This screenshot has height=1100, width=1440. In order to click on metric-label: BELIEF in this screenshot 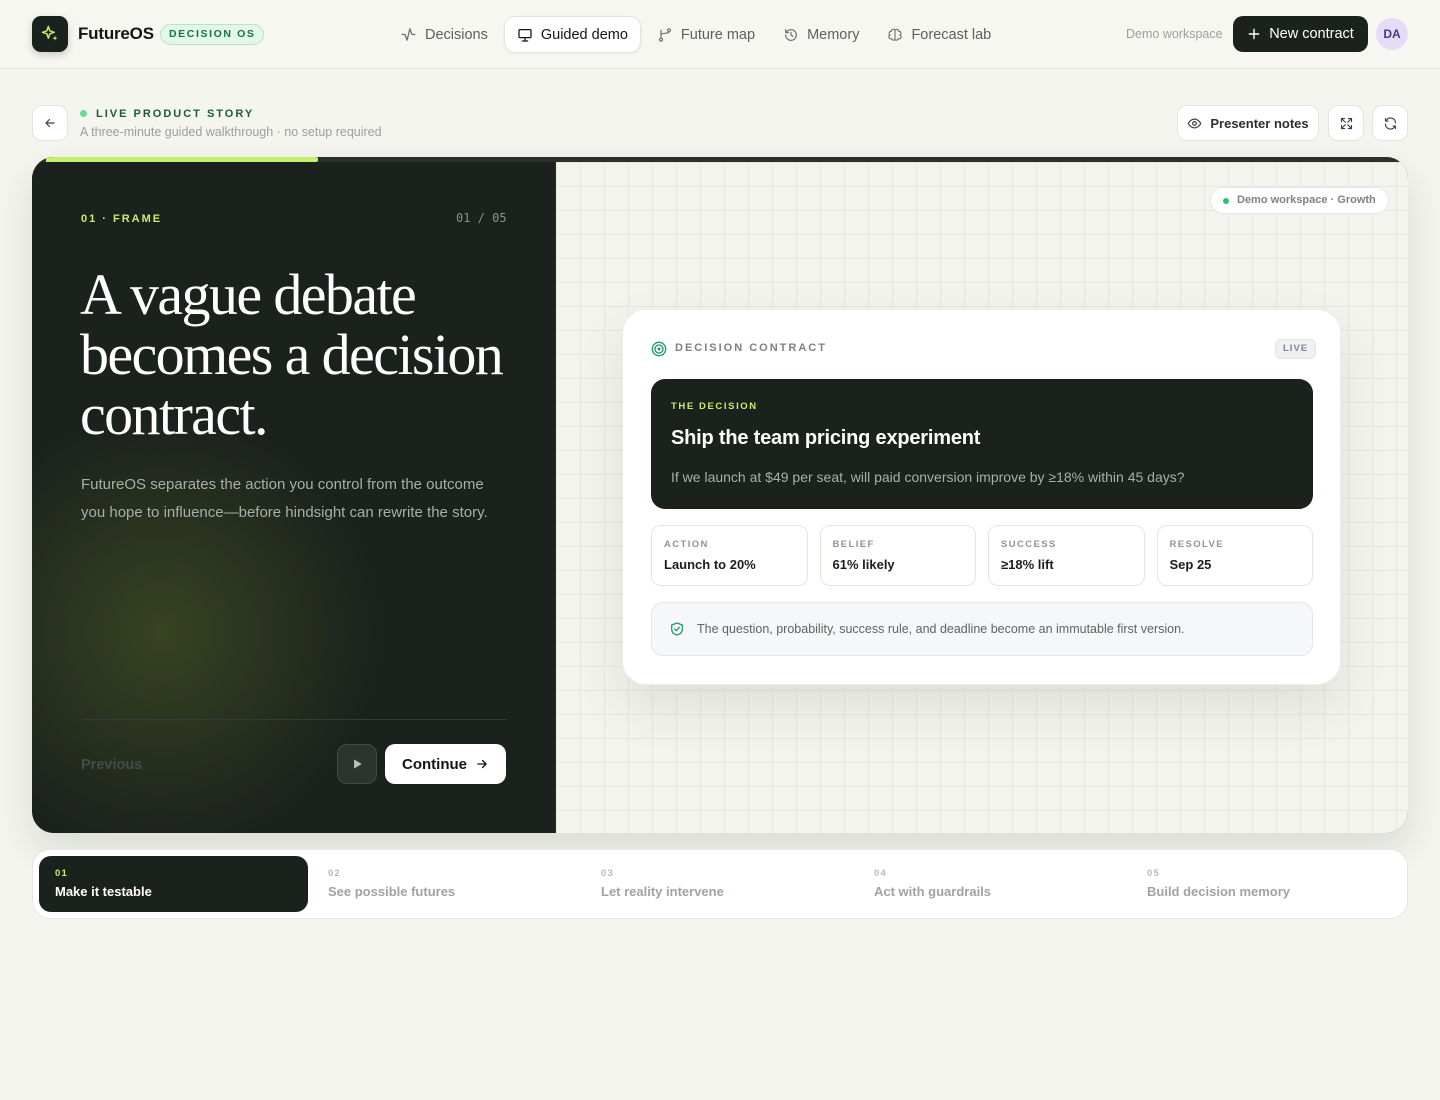, I will do `click(853, 544)`.